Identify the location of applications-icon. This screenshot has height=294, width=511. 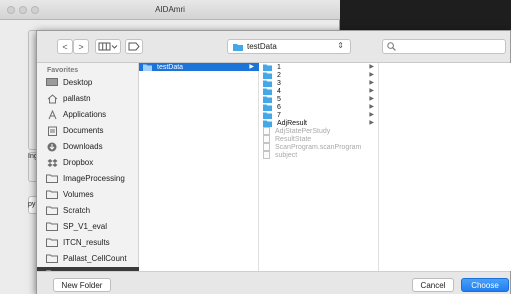
(52, 114).